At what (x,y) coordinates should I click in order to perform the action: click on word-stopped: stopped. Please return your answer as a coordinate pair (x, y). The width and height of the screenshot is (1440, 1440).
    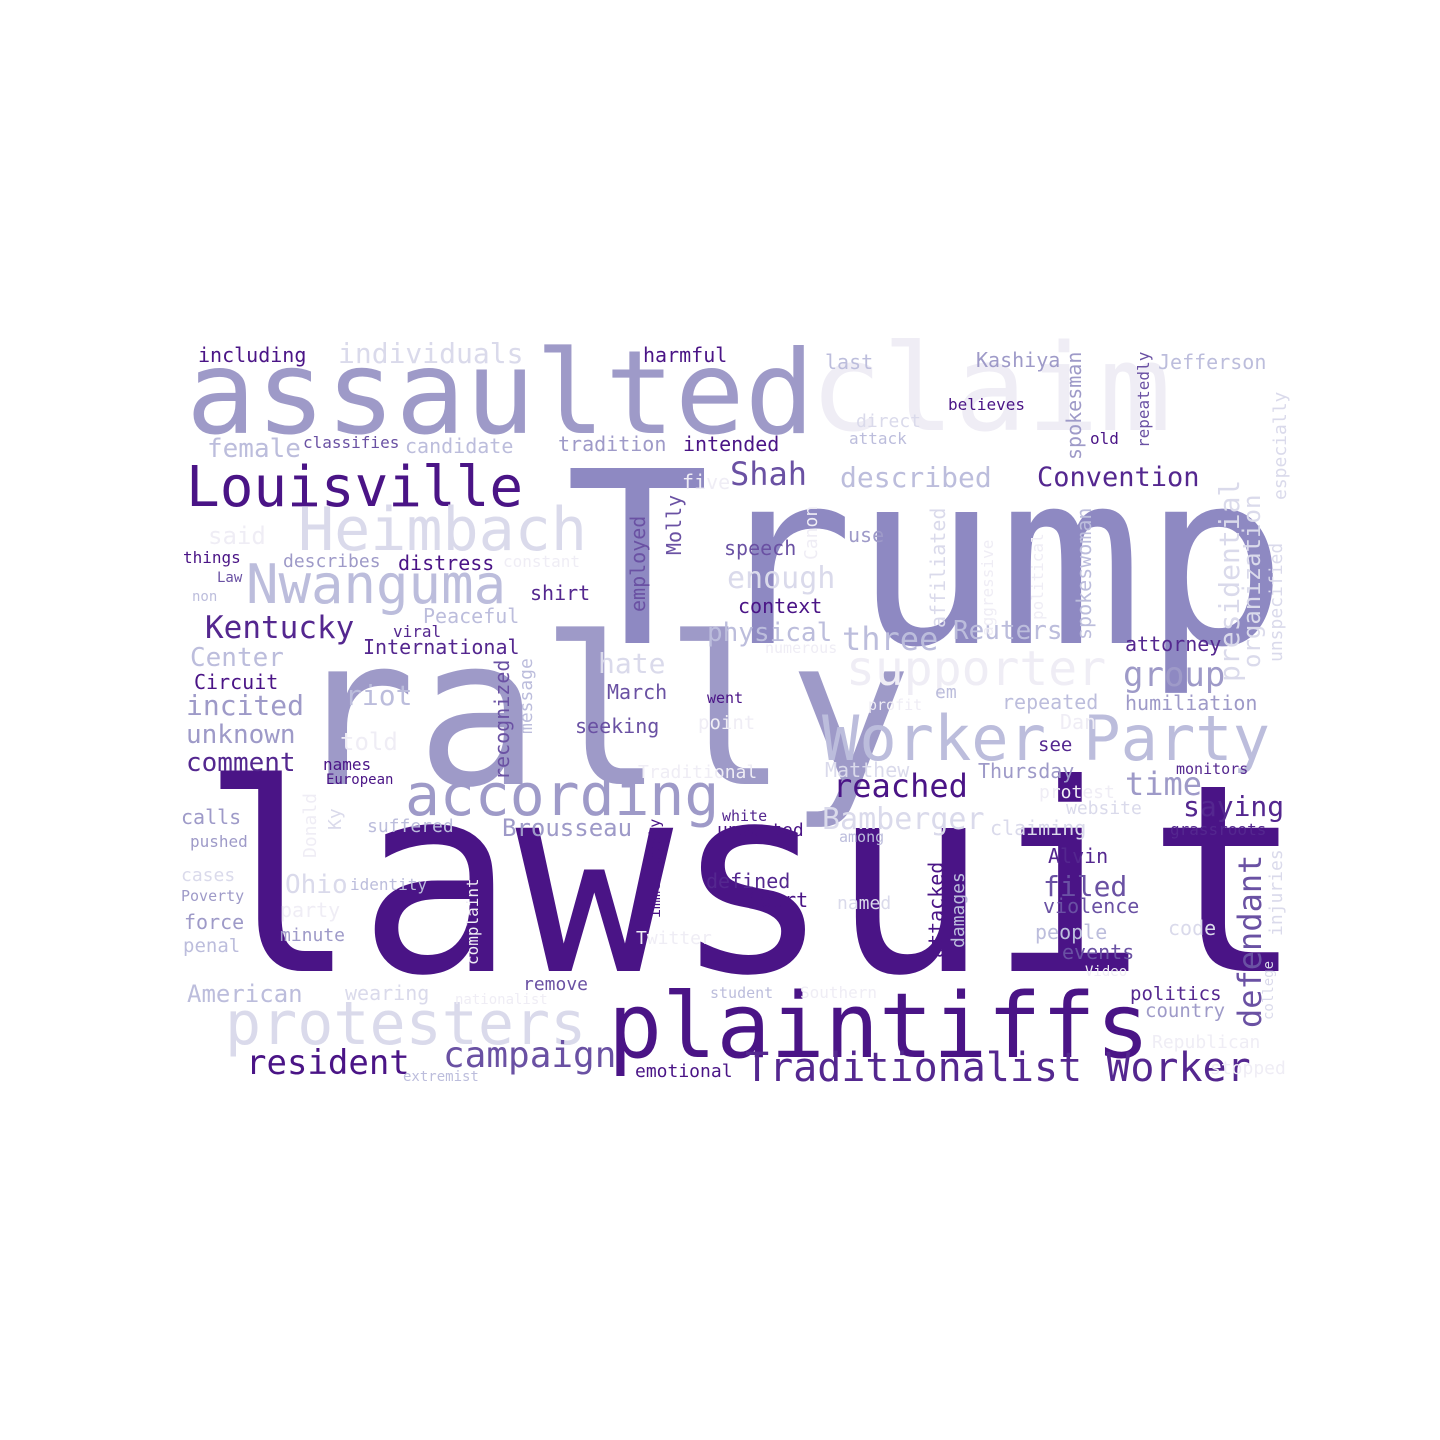
    Looking at the image, I should click on (1248, 1068).